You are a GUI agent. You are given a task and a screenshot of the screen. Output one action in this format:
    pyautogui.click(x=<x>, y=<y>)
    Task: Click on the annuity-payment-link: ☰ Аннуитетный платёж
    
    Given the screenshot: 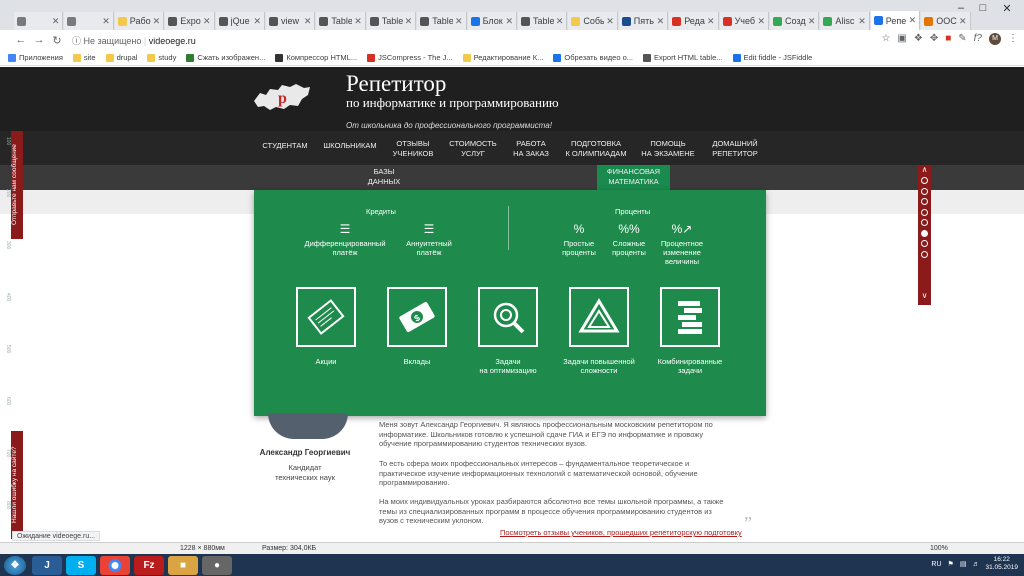 What is the action you would take?
    pyautogui.click(x=429, y=239)
    